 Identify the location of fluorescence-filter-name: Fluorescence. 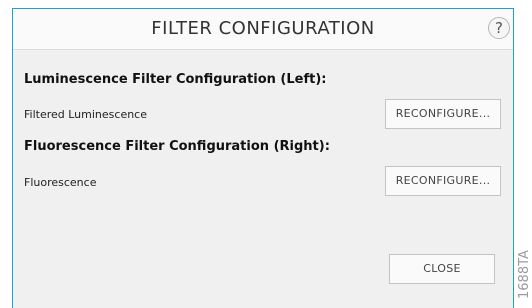
(60, 182).